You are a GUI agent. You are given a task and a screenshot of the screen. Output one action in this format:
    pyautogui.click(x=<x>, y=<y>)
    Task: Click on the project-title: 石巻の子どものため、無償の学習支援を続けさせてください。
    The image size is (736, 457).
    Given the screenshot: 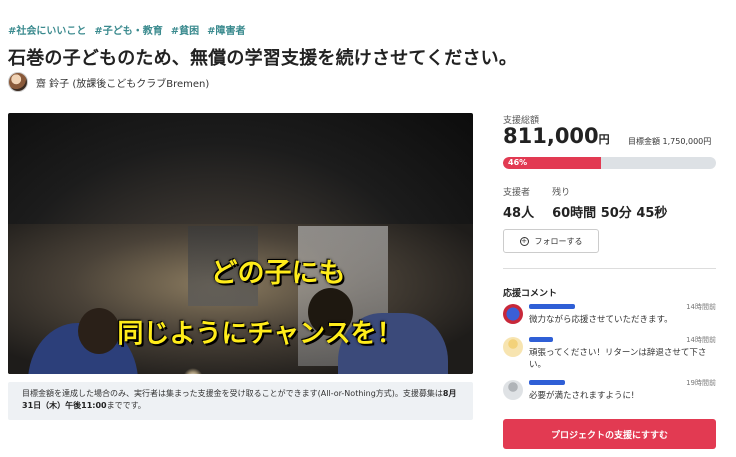 What is the action you would take?
    pyautogui.click(x=263, y=58)
    